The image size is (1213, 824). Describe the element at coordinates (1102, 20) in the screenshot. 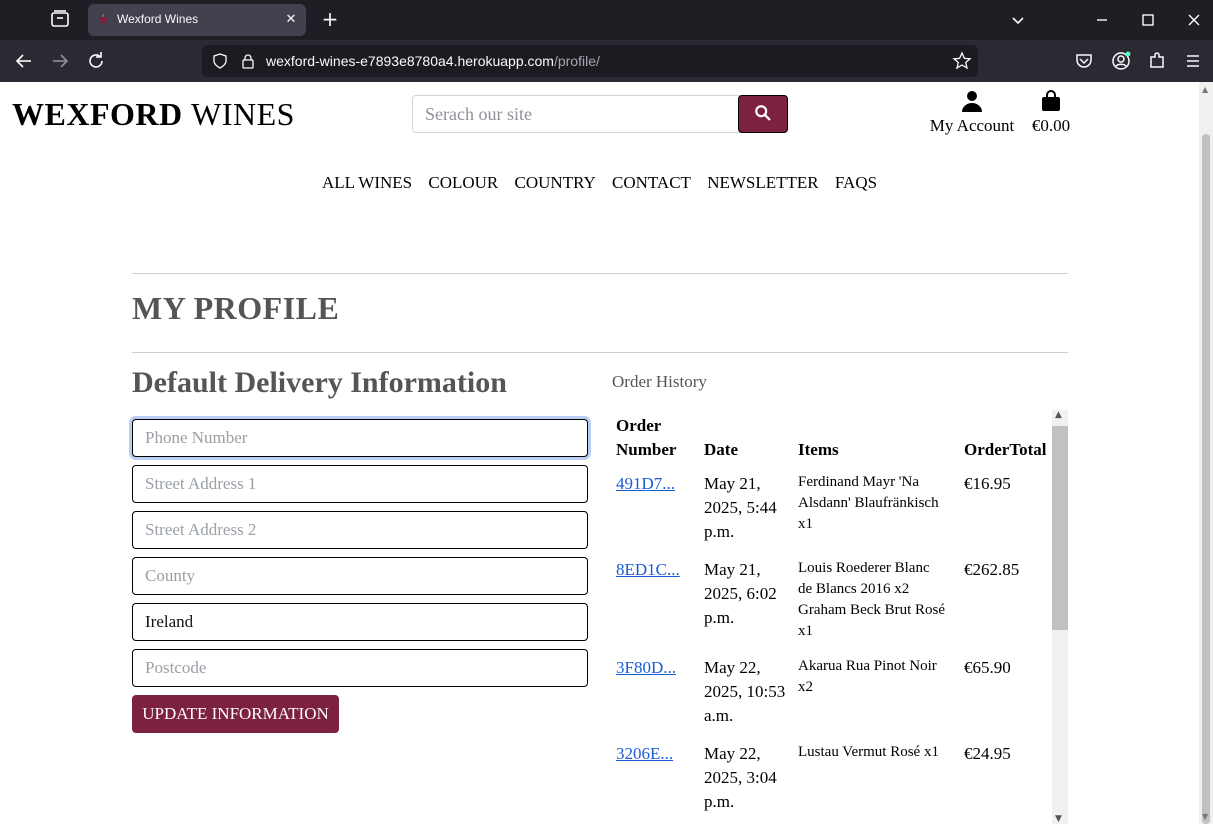

I see `minimize-icon` at that location.